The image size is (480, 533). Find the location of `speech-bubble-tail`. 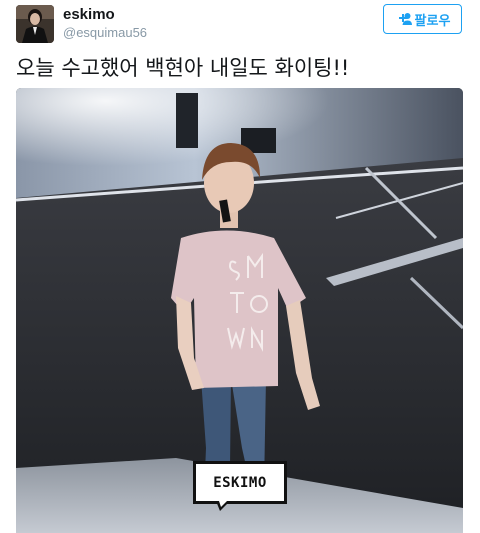

speech-bubble-tail is located at coordinates (223, 506).